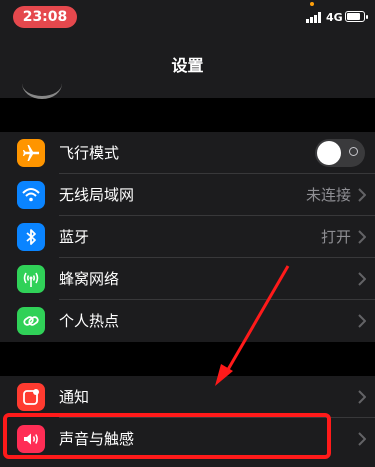 This screenshot has width=375, height=467. What do you see at coordinates (187, 91) in the screenshot?
I see `profile-row-partial` at bounding box center [187, 91].